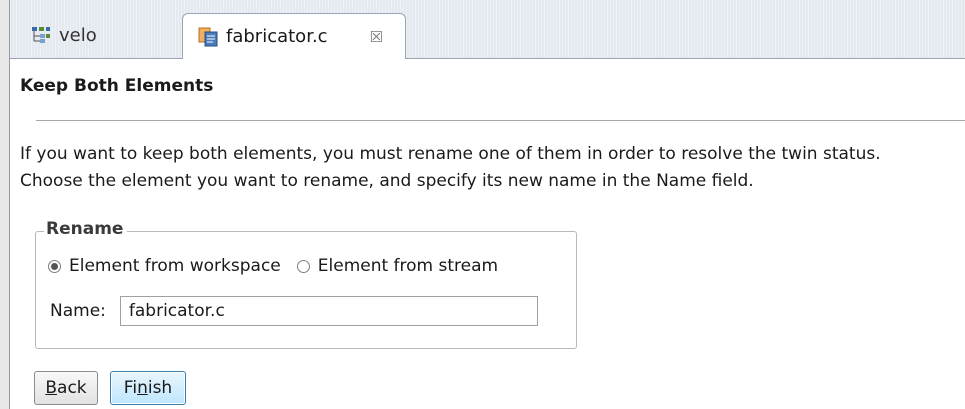  I want to click on radio-element-from-workspace, so click(54, 266).